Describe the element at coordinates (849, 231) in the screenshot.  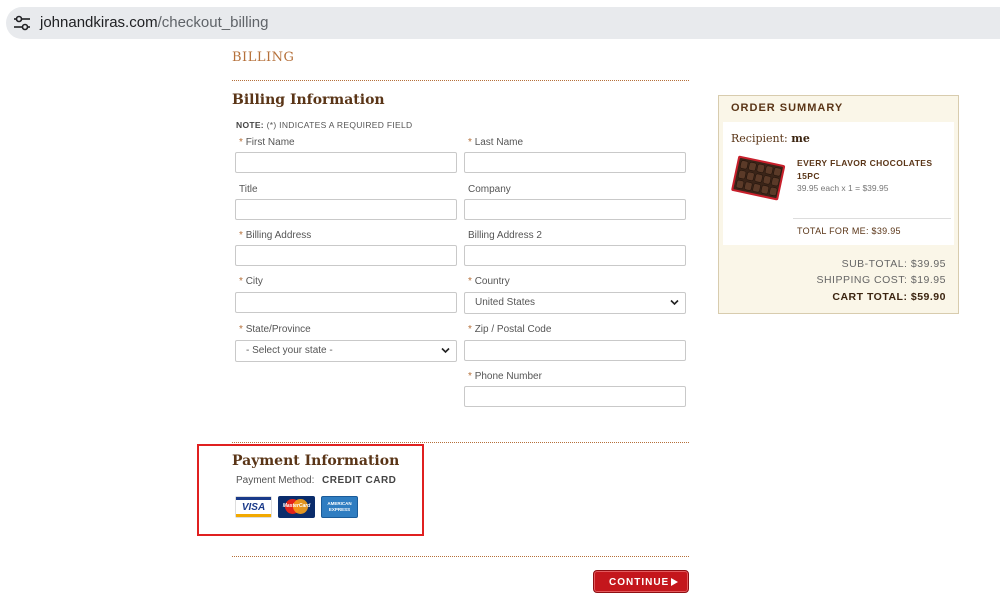
I see `recipient-total: TOTAL FOR ME: $39.95` at that location.